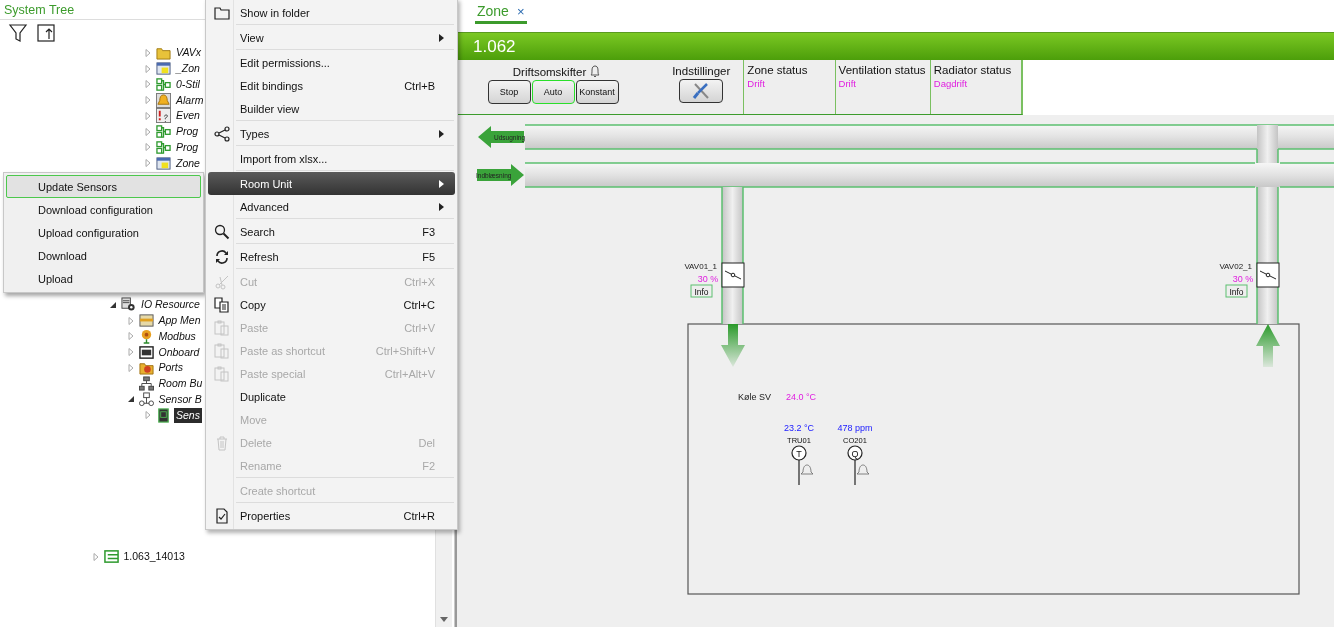  Describe the element at coordinates (146, 321) in the screenshot. I see `card-icon` at that location.